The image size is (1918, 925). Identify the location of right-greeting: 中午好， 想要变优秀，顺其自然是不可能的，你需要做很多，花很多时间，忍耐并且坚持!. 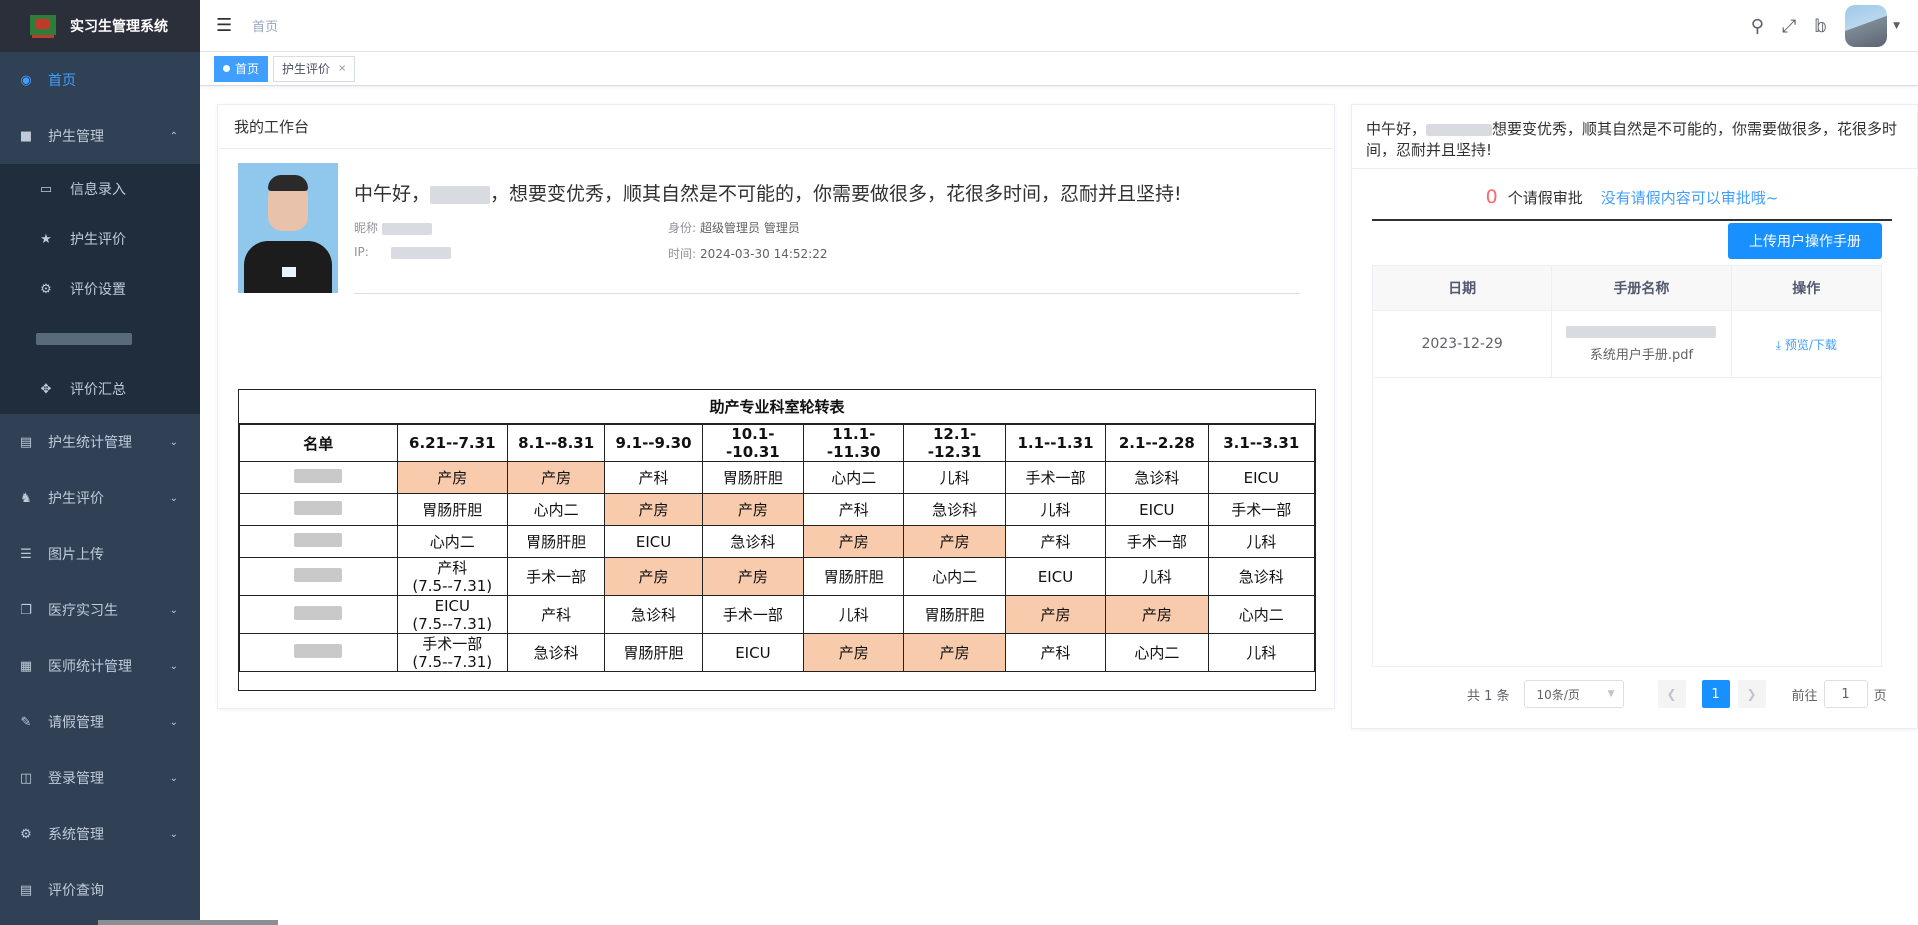
(1634, 137).